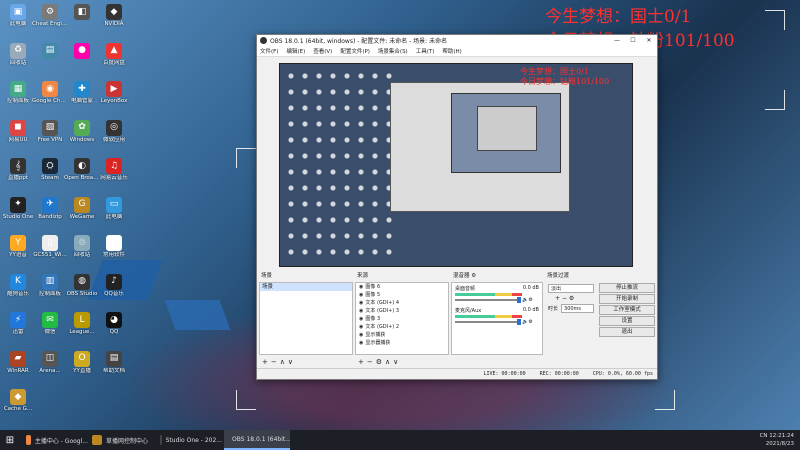  What do you see at coordinates (18, 54) in the screenshot?
I see `desktop-icon: ♻ 回收站` at bounding box center [18, 54].